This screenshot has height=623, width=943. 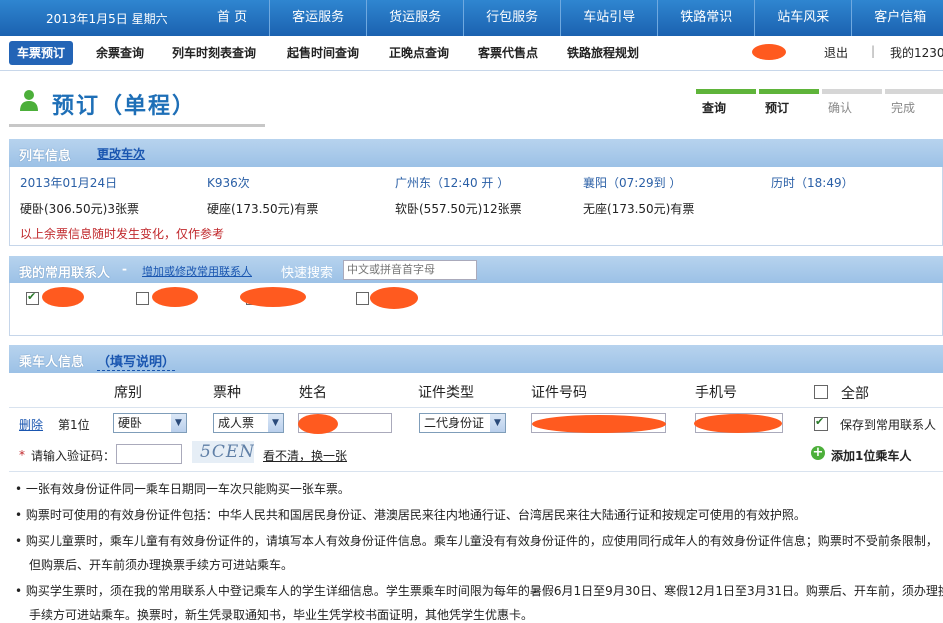 I want to click on col-id-type: 证件类型, so click(x=446, y=393).